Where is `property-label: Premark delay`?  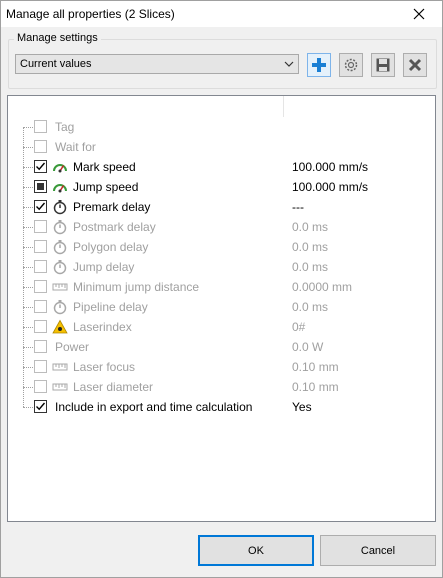
property-label: Premark delay is located at coordinates (112, 207).